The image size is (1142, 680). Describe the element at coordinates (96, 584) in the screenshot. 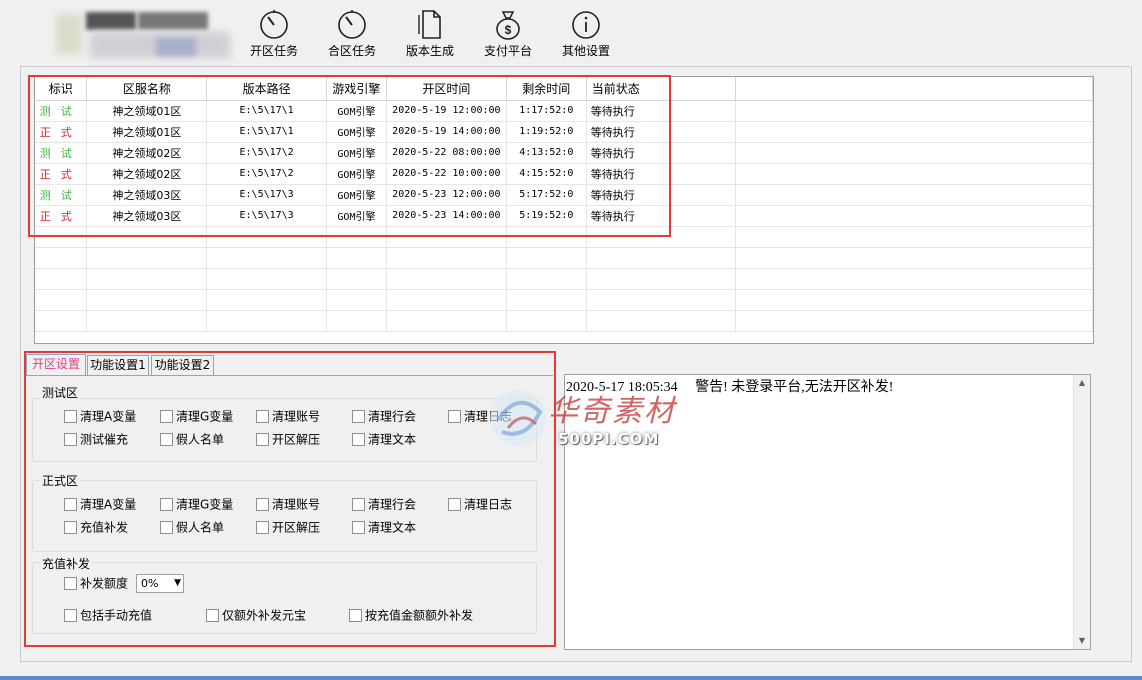

I see `recharge-amount-checkbox: 补发额度` at that location.